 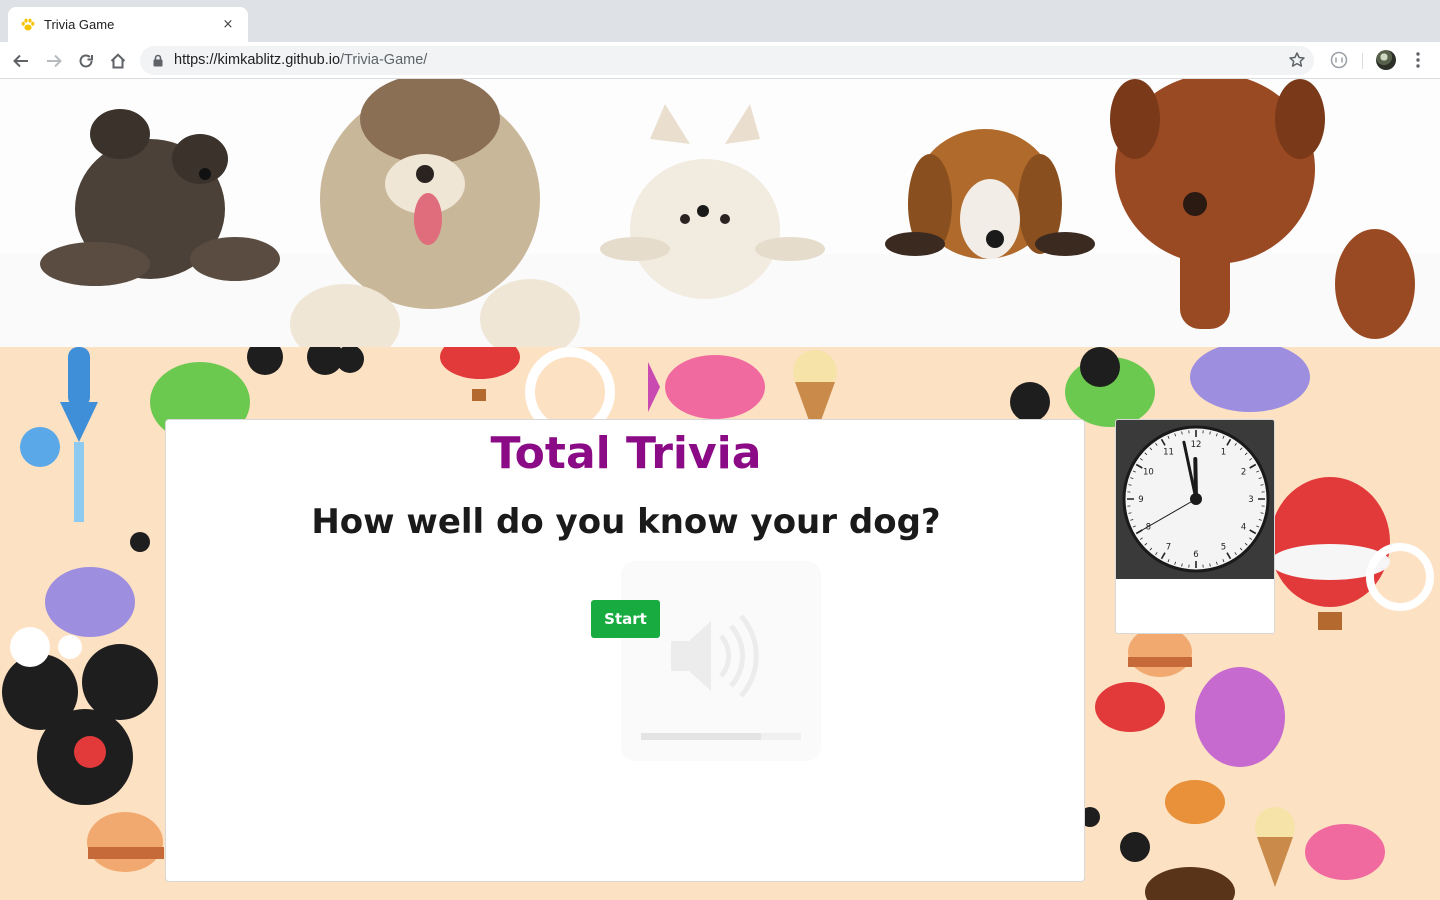 I want to click on clock-number: 2, so click(x=1243, y=473).